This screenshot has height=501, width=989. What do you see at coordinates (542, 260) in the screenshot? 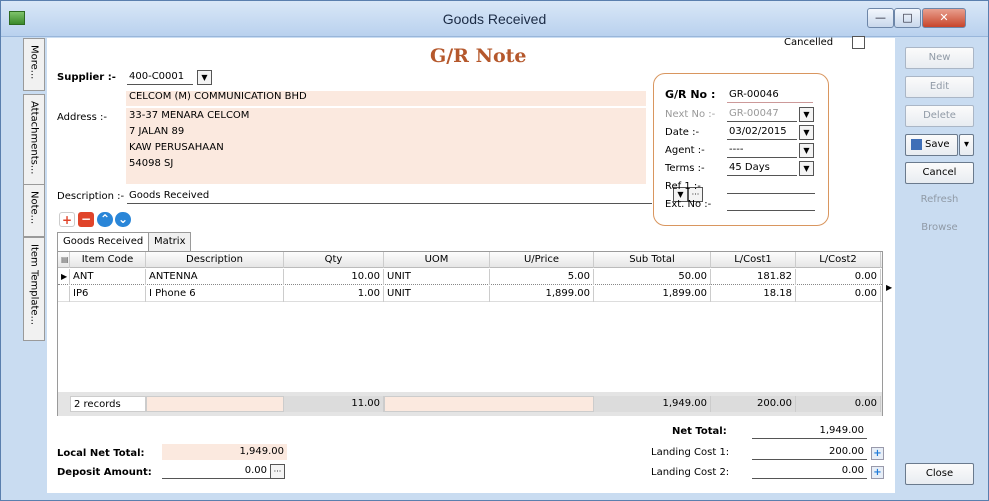
I see `col-uprice: U/Price` at bounding box center [542, 260].